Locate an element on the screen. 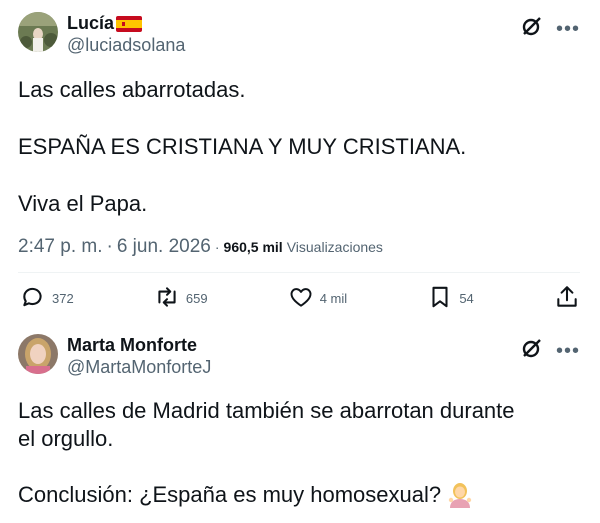 The height and width of the screenshot is (523, 600). reply-bubble-icon is located at coordinates (33, 298).